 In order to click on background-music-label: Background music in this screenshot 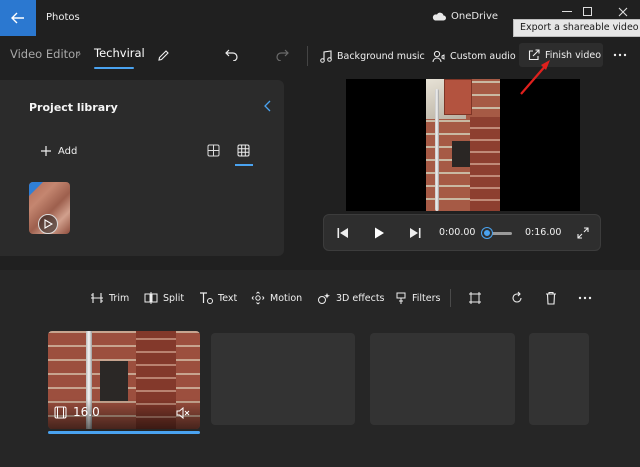, I will do `click(381, 56)`.